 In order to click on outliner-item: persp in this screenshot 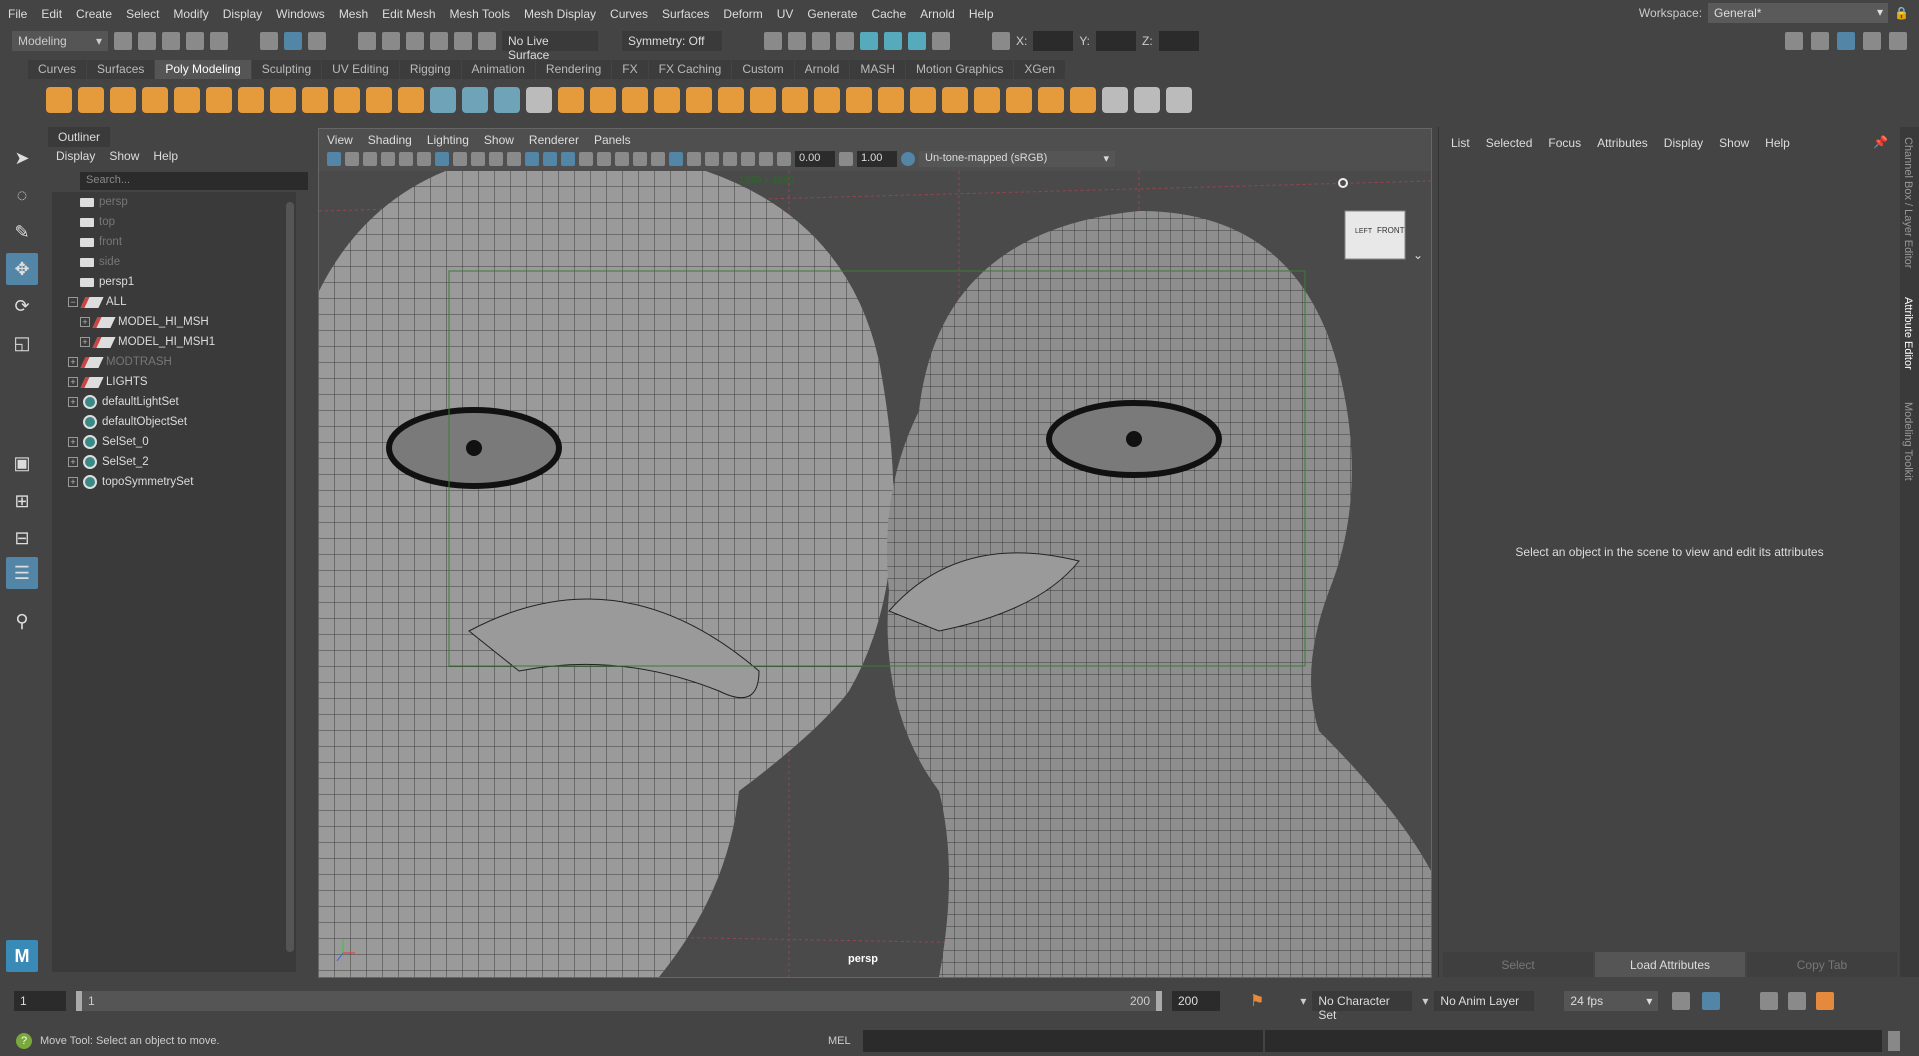, I will do `click(104, 202)`.